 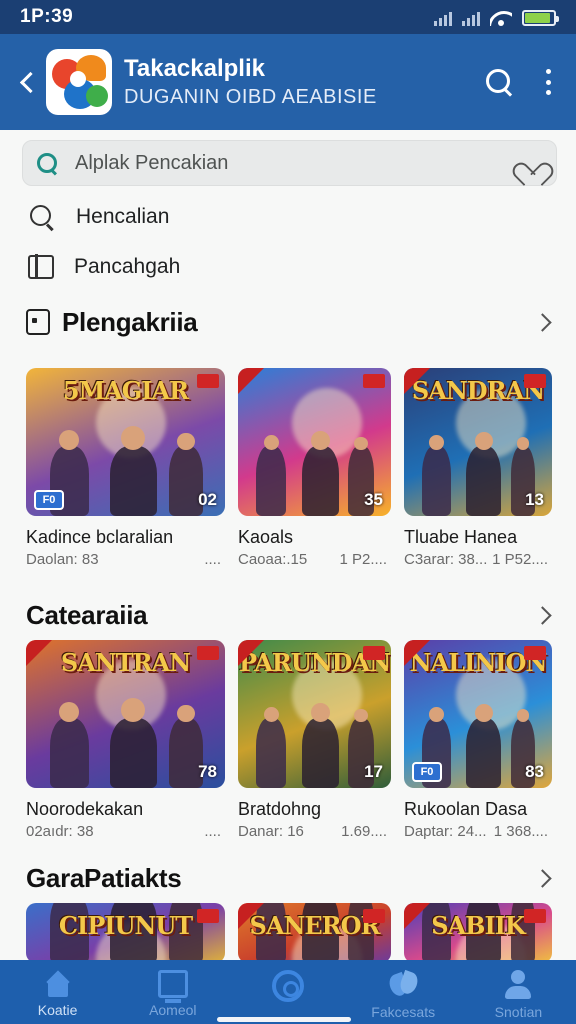 I want to click on game-name: Bratdohng, so click(x=280, y=809).